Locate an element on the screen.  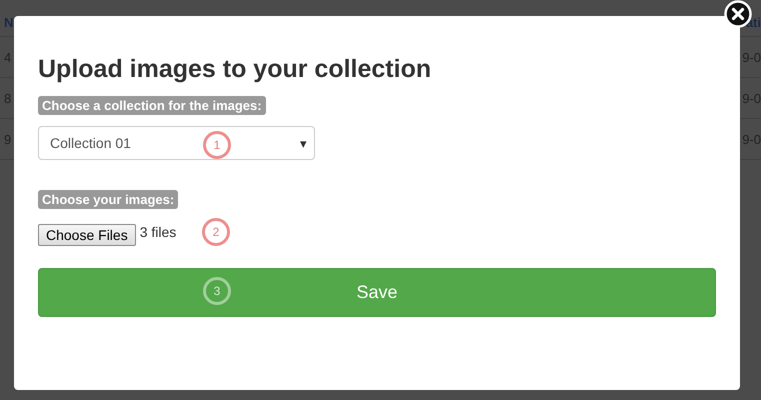
step-marker: 3 is located at coordinates (217, 291).